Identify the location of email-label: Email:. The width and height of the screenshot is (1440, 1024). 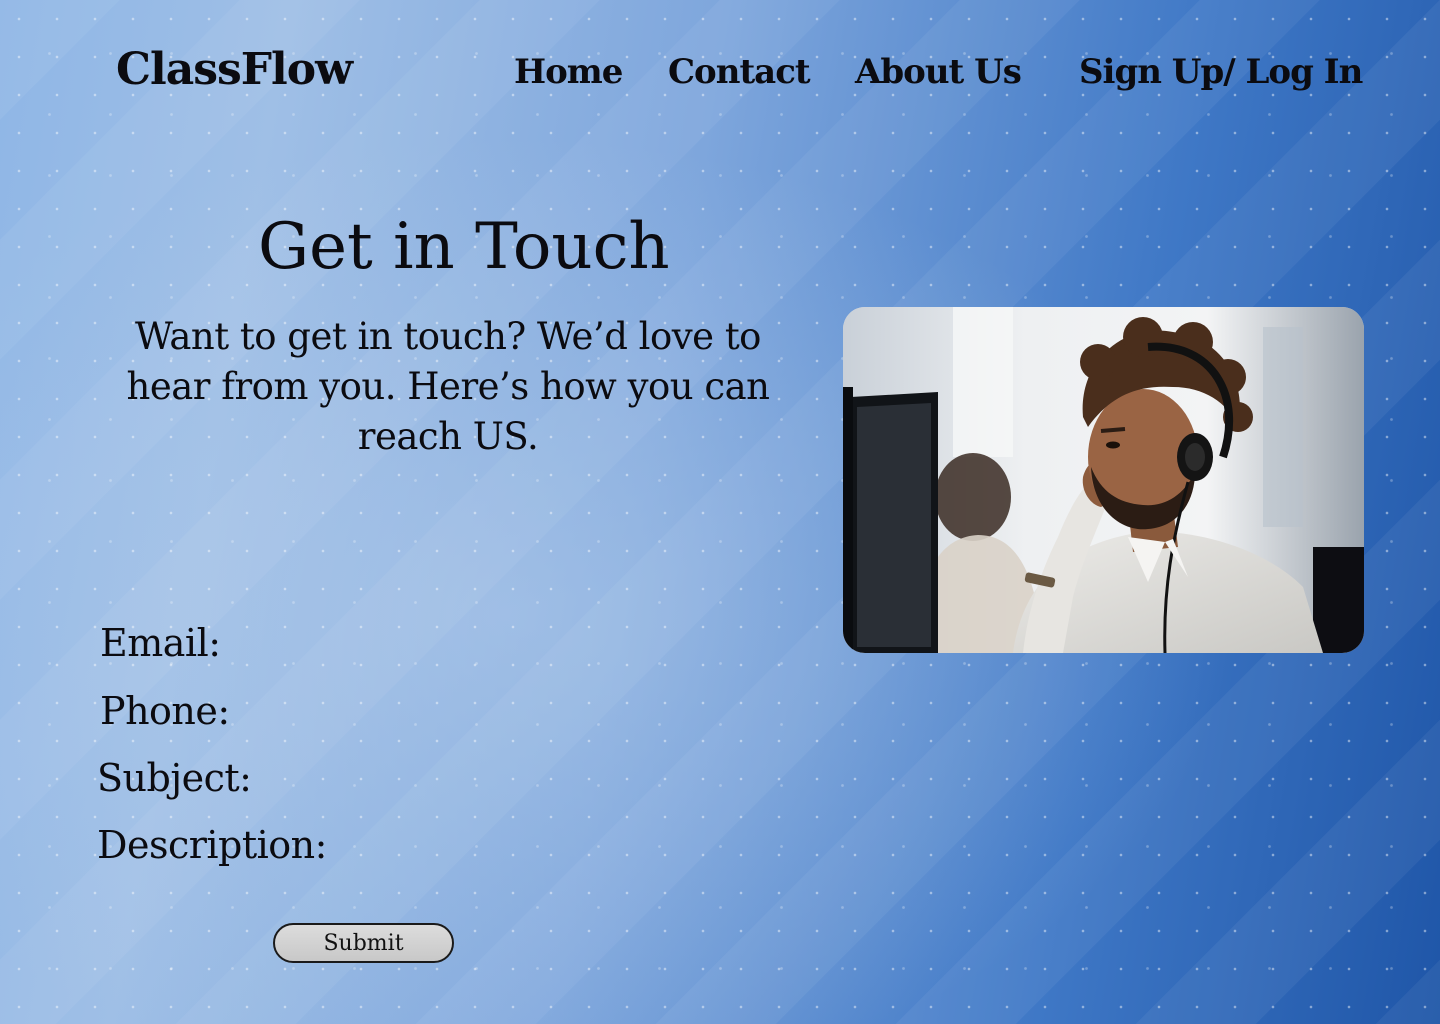
(160, 643).